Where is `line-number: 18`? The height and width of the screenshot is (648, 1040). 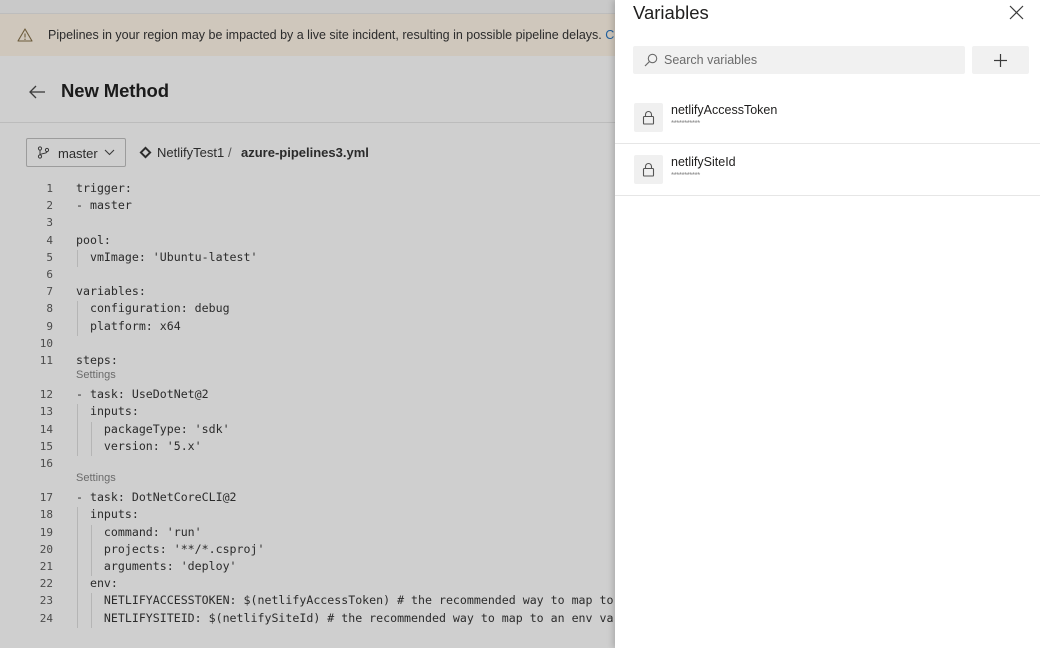 line-number: 18 is located at coordinates (46, 515).